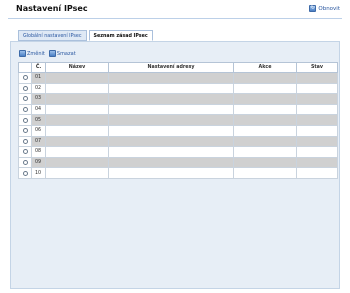  I want to click on table-row: 05, so click(178, 120).